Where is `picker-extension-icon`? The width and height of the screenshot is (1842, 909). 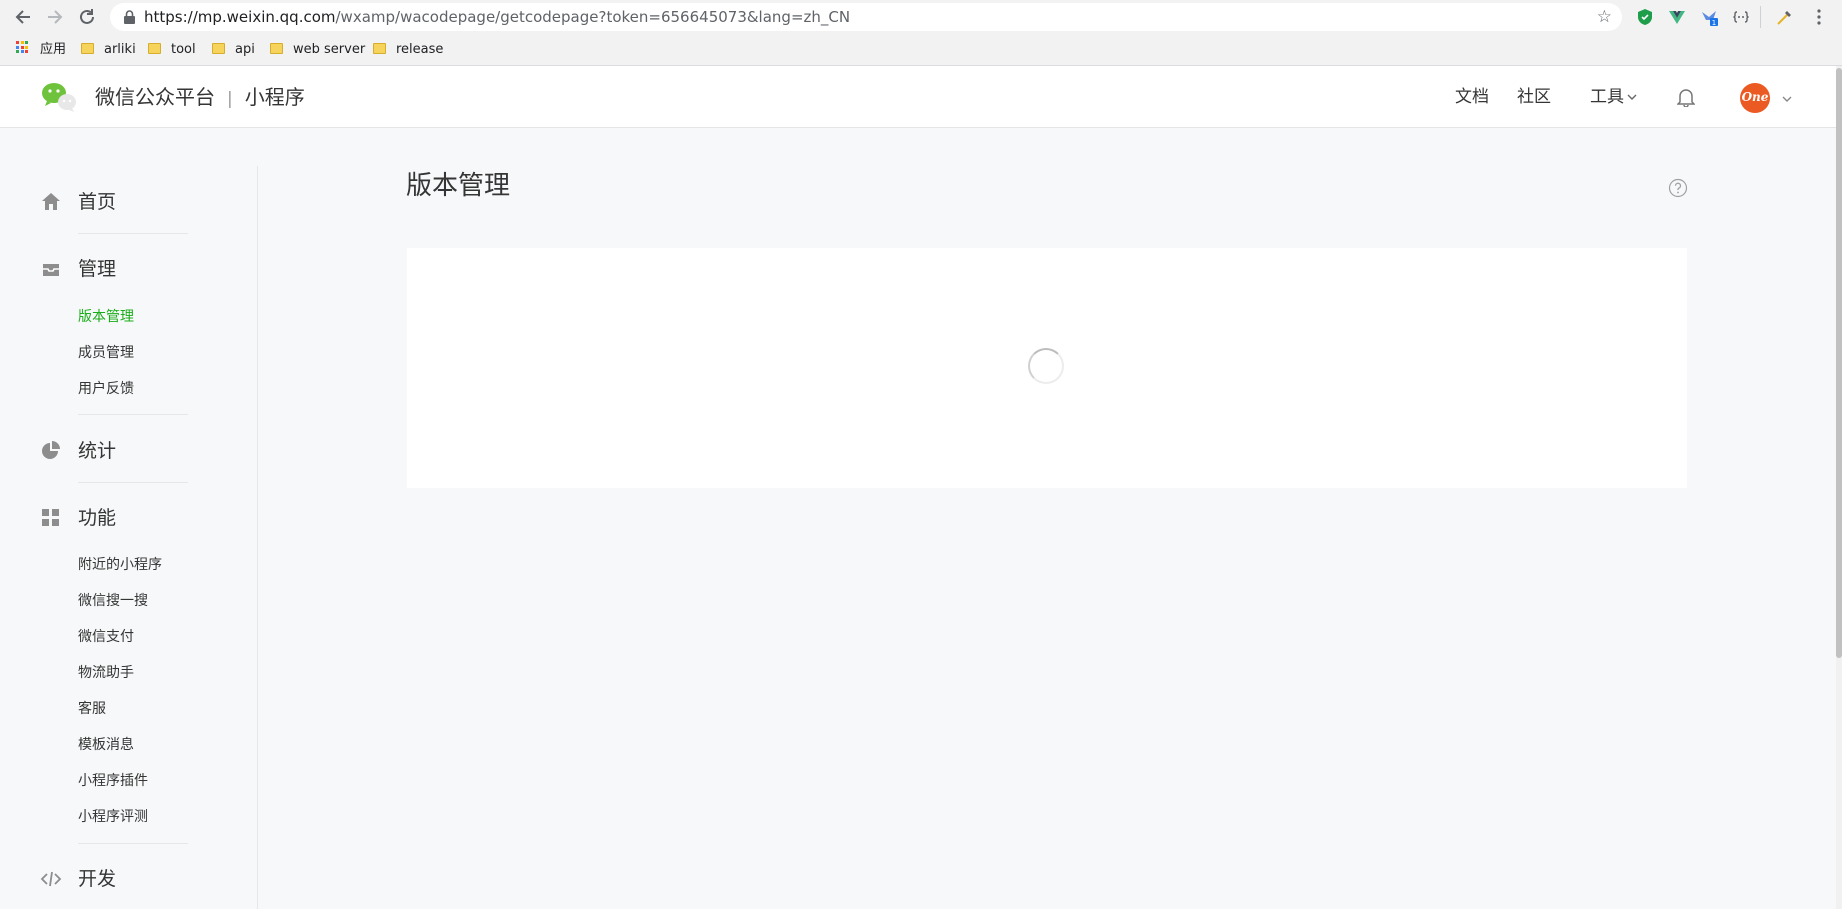 picker-extension-icon is located at coordinates (1785, 17).